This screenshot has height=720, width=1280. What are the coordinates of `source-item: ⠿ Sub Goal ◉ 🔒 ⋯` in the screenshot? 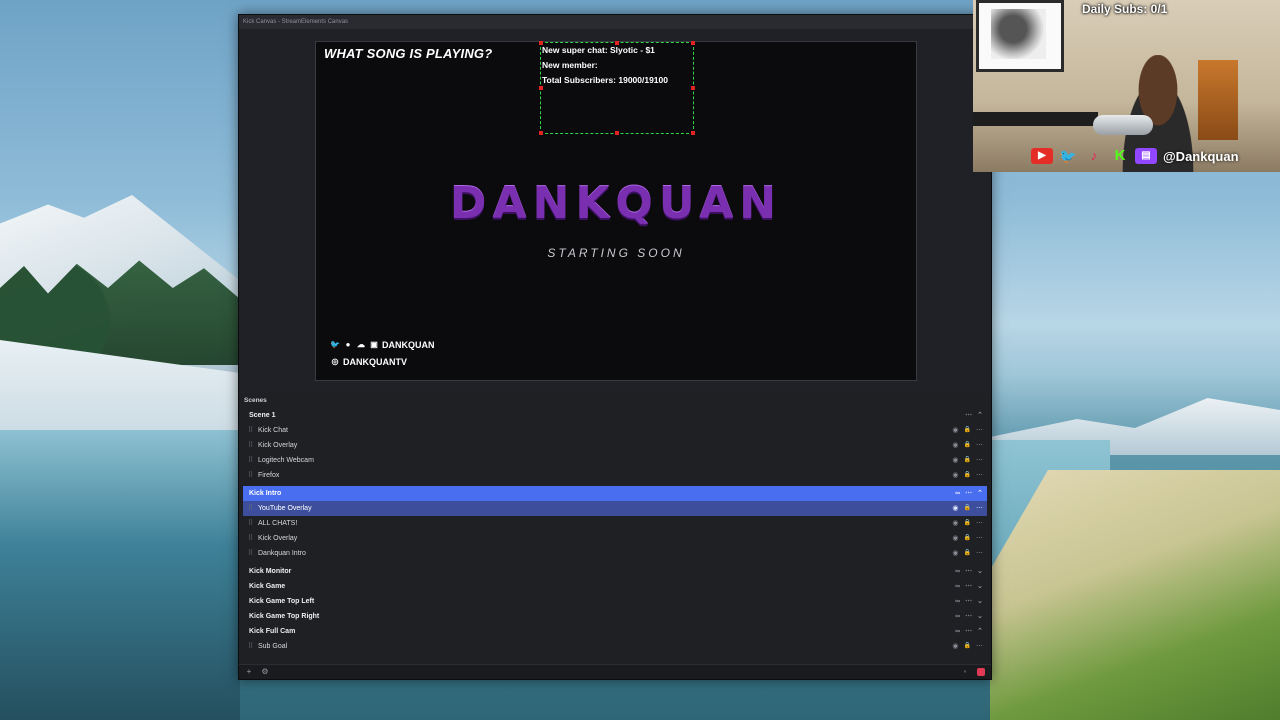 It's located at (615, 646).